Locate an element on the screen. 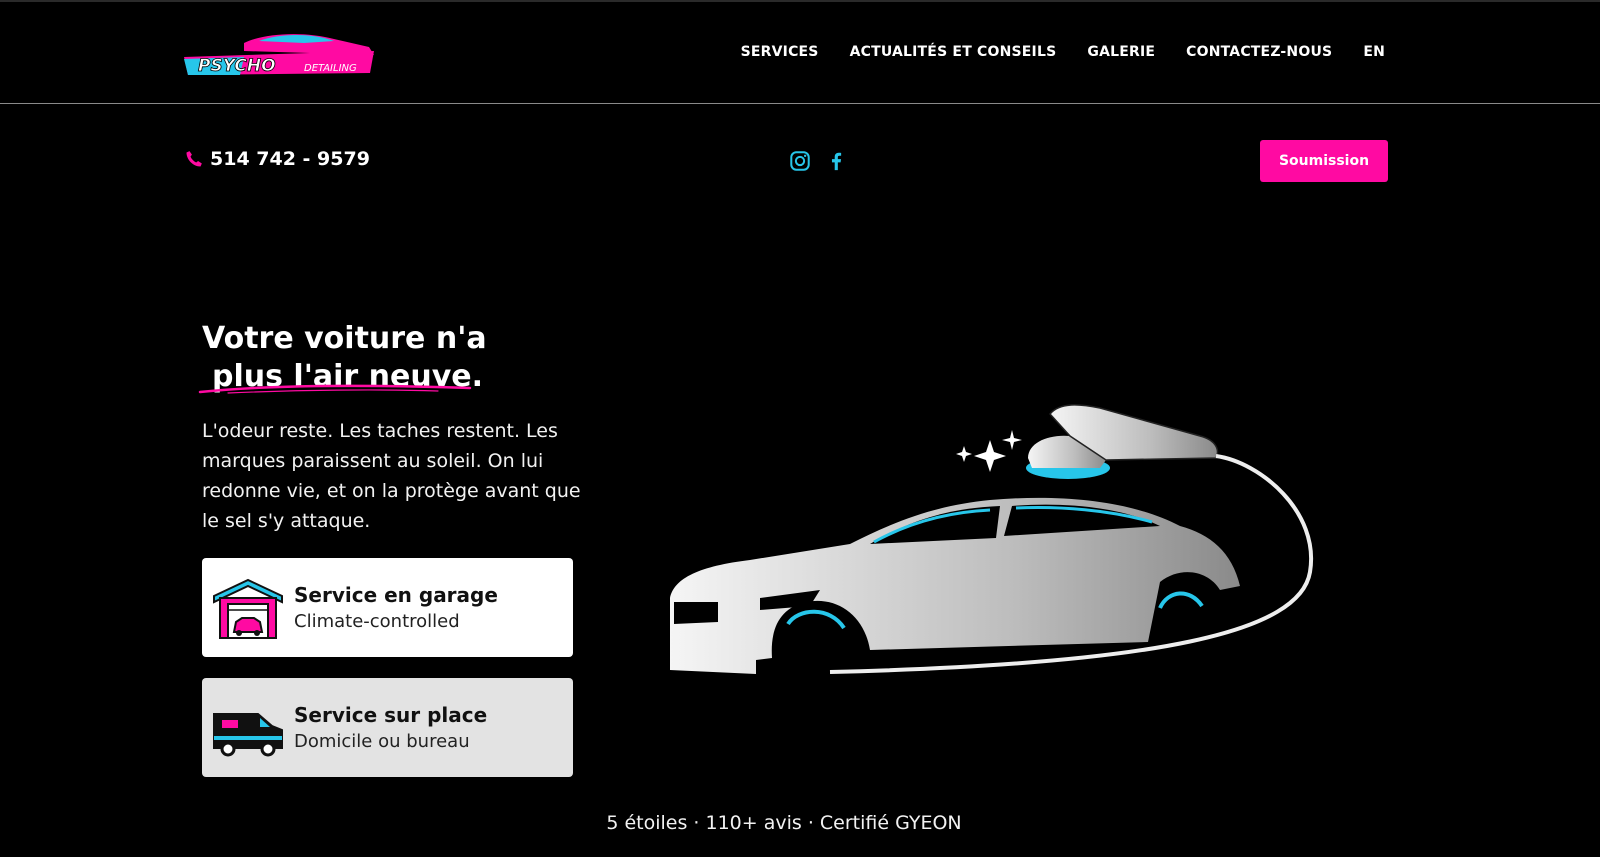  nav-contact: CONTACTEZ-NOUS is located at coordinates (1259, 52).